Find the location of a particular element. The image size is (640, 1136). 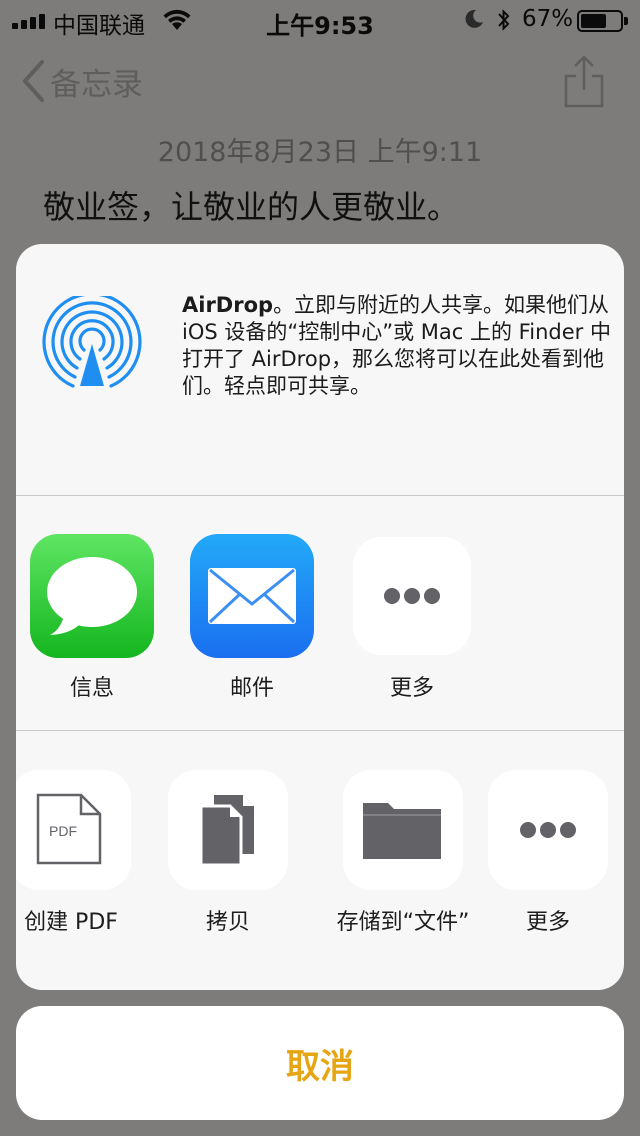

share-app-label: 邮件 is located at coordinates (251, 688).